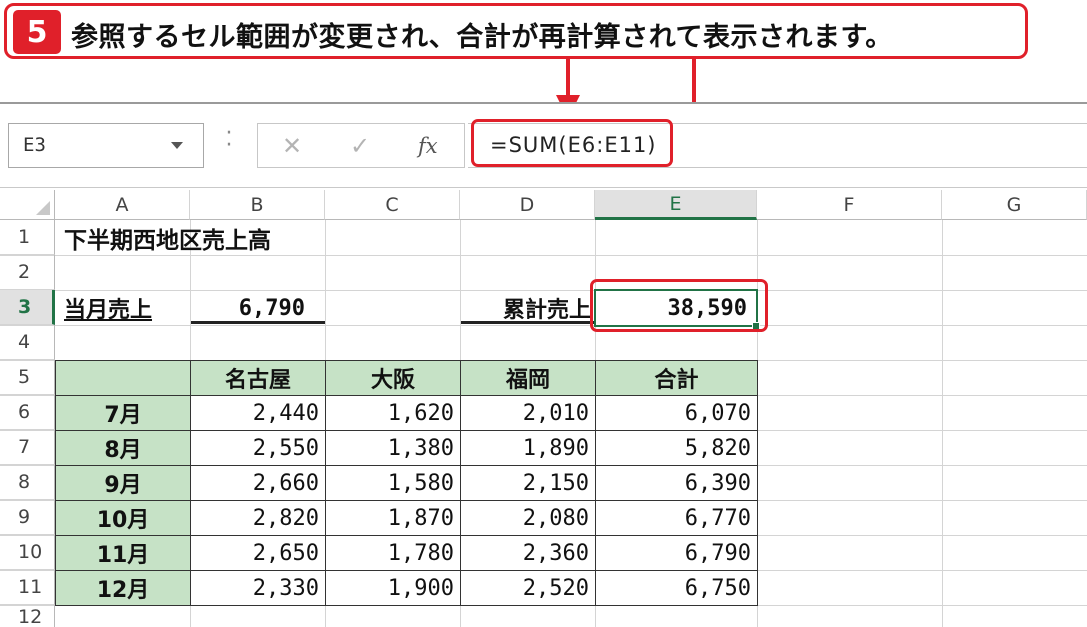 The width and height of the screenshot is (1087, 627). I want to click on row-header-7: 7, so click(27, 447).